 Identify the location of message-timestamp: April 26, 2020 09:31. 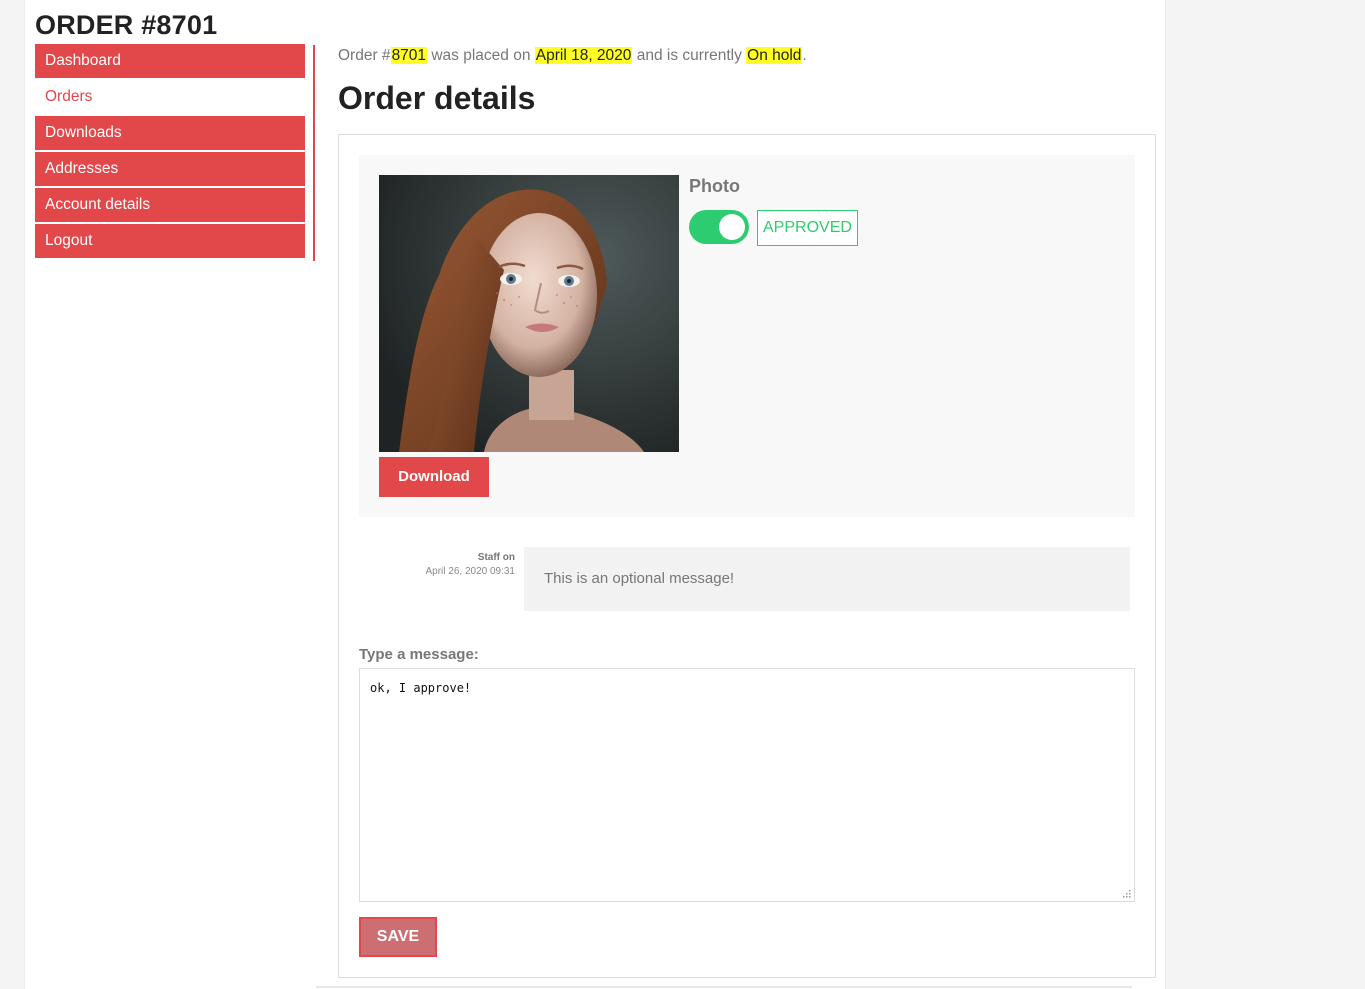
(470, 571).